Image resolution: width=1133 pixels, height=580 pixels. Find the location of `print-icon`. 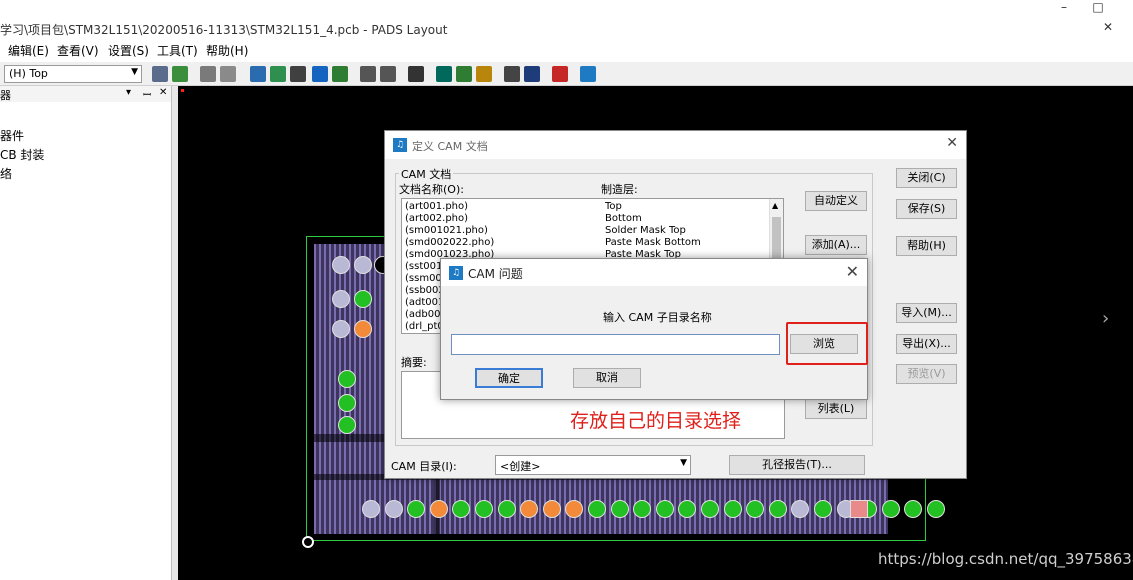

print-icon is located at coordinates (208, 74).